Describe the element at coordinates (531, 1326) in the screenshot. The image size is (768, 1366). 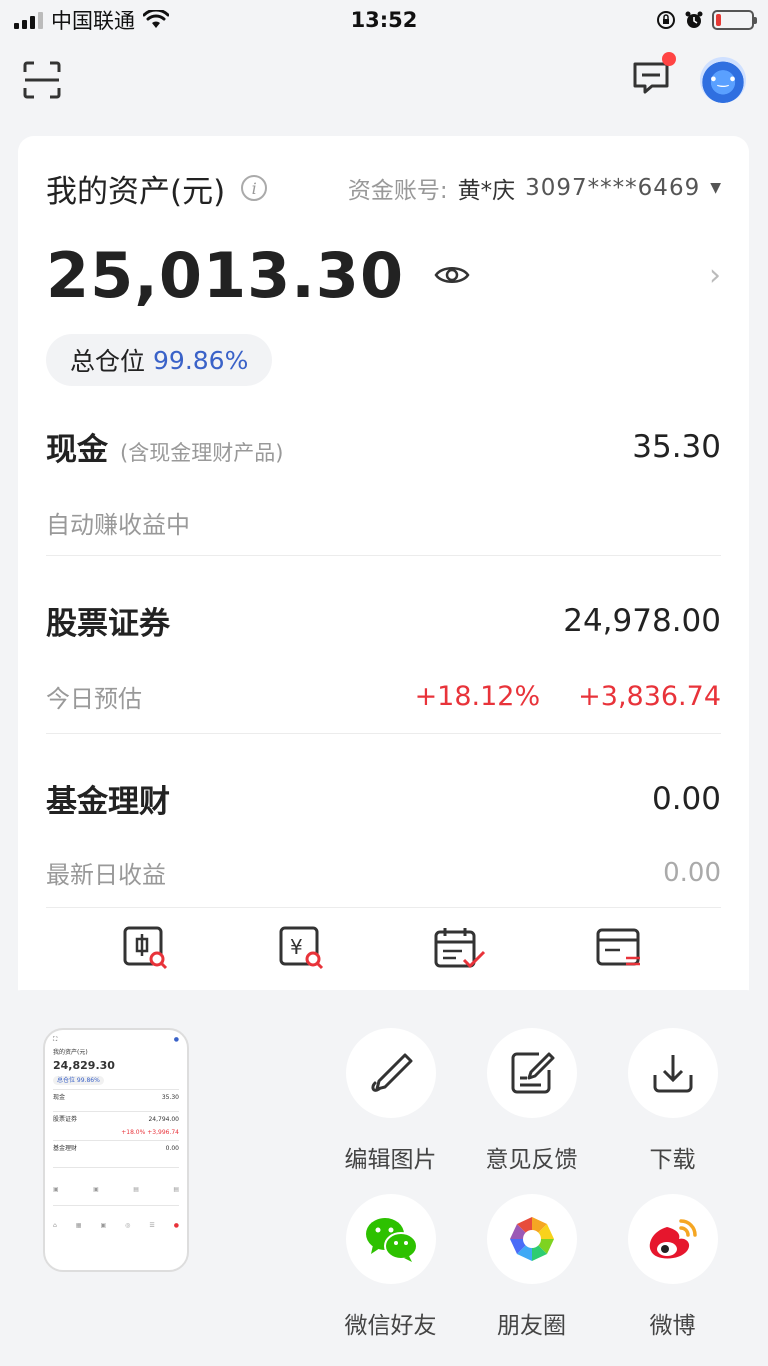
I see `moments-label: 朋友圈` at that location.